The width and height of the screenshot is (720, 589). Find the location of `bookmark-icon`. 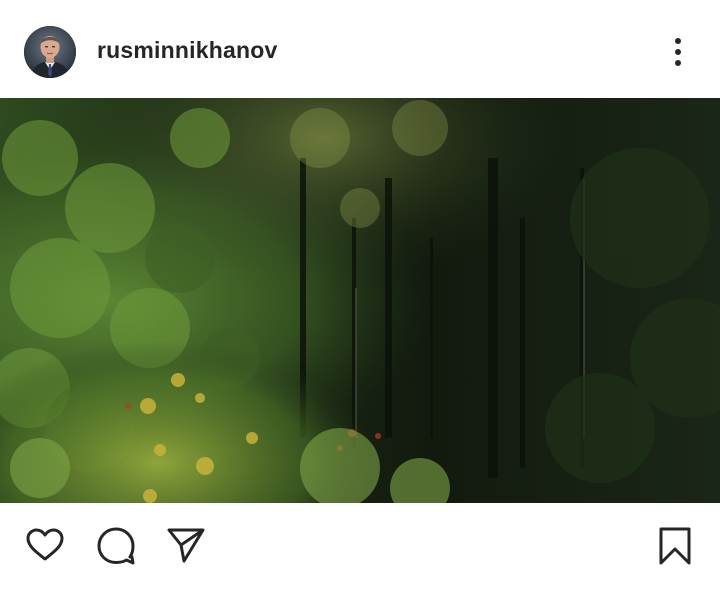

bookmark-icon is located at coordinates (675, 546).